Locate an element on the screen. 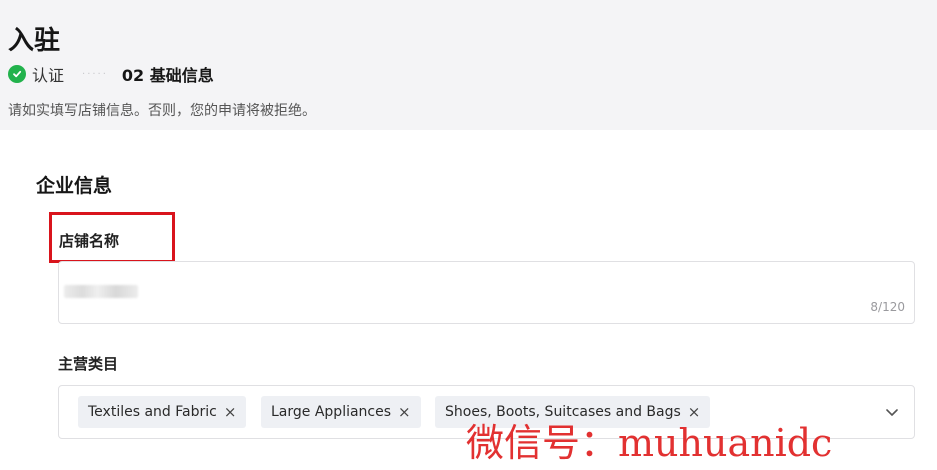 This screenshot has width=937, height=470. watermark: 微信号：muhuanidc is located at coordinates (649, 443).